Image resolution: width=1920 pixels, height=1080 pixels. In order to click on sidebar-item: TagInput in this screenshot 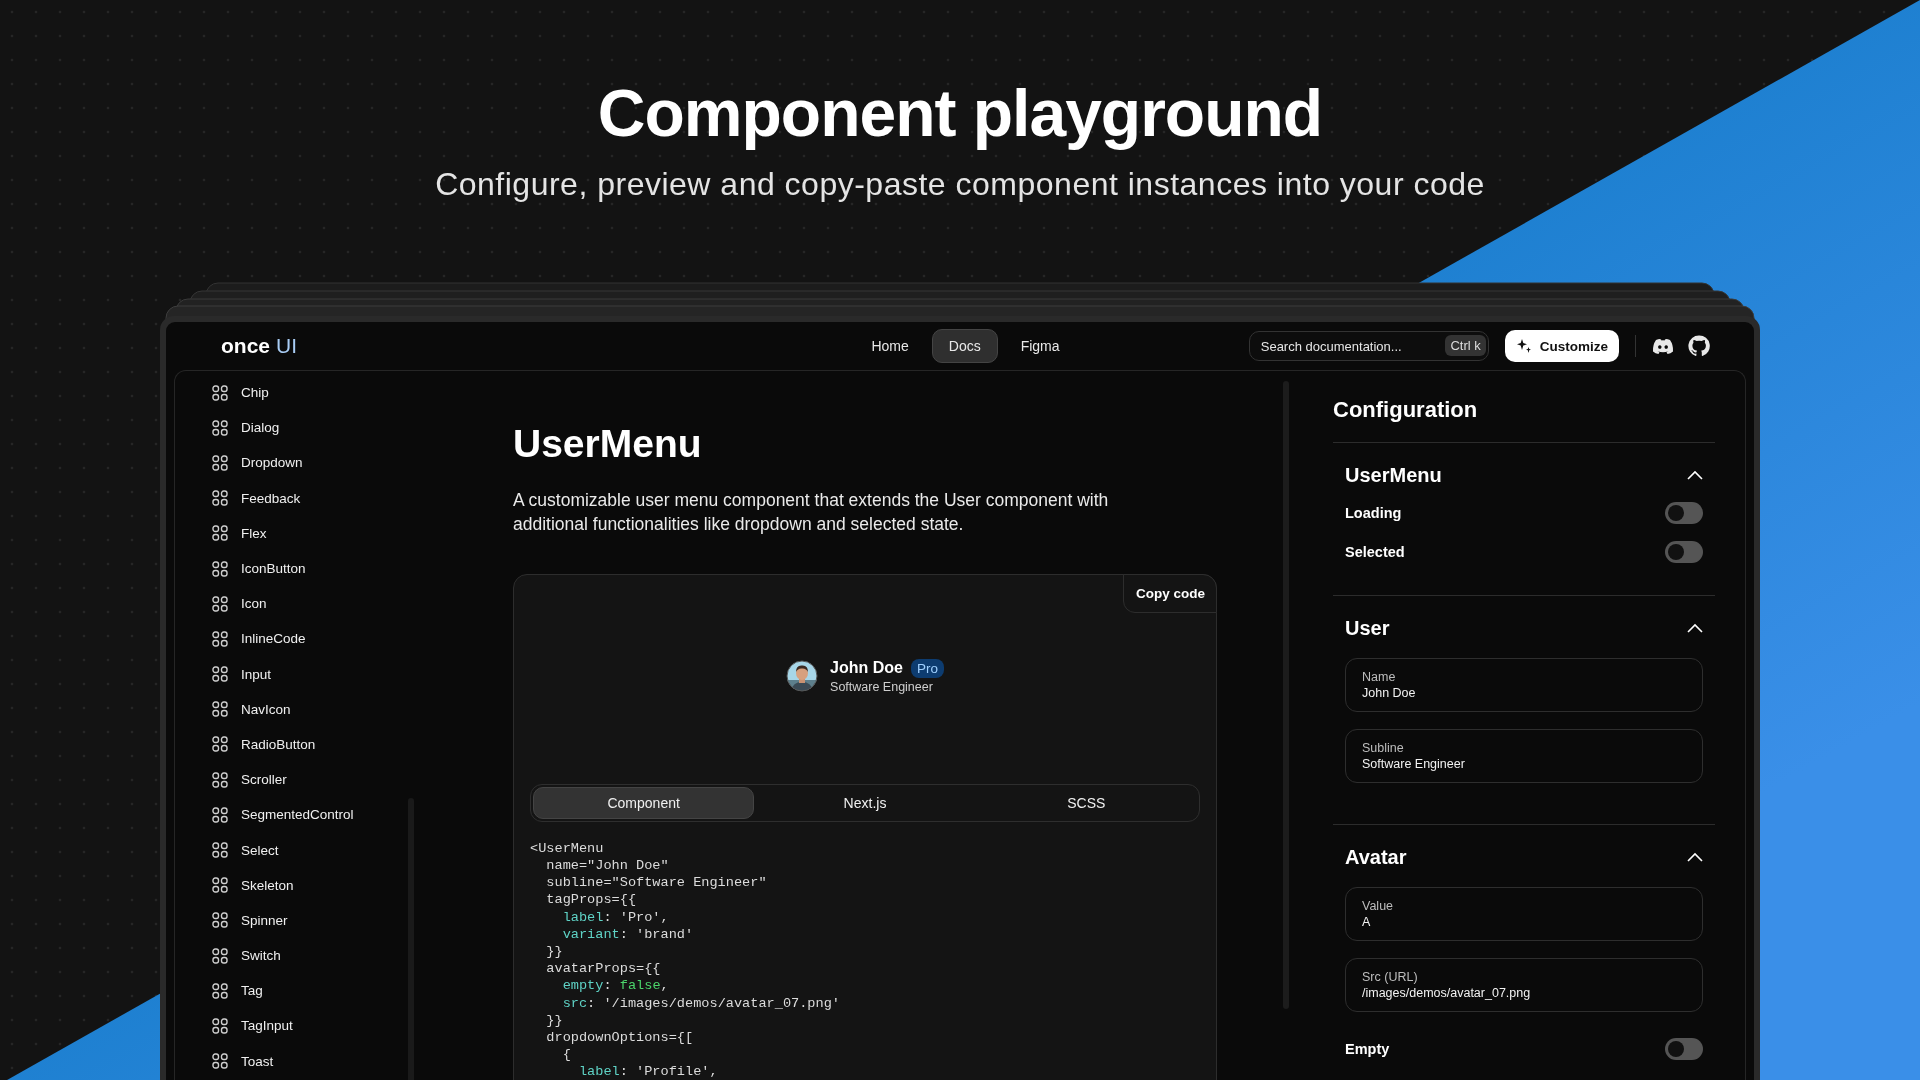, I will do `click(267, 1026)`.